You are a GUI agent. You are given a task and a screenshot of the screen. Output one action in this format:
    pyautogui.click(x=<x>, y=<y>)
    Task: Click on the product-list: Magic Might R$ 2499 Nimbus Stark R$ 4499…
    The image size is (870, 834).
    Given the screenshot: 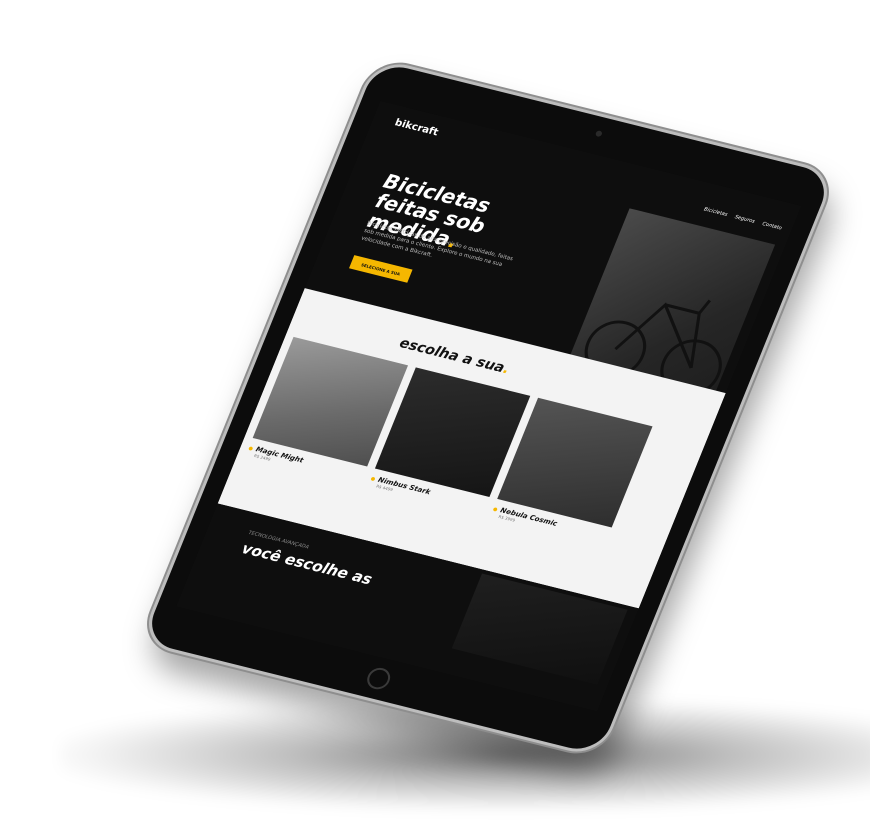 What is the action you would take?
    pyautogui.click(x=449, y=440)
    